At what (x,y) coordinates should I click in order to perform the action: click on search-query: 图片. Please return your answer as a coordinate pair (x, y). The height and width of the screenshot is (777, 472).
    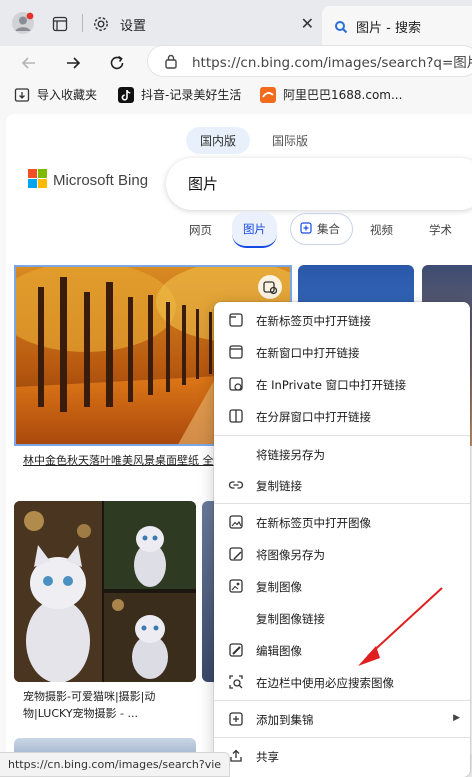
    Looking at the image, I should click on (203, 184).